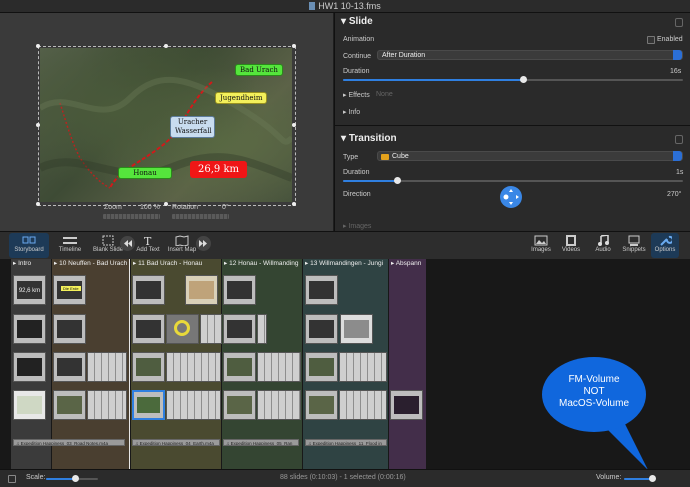 The image size is (690, 487). I want to click on volume-slider, so click(640, 478).